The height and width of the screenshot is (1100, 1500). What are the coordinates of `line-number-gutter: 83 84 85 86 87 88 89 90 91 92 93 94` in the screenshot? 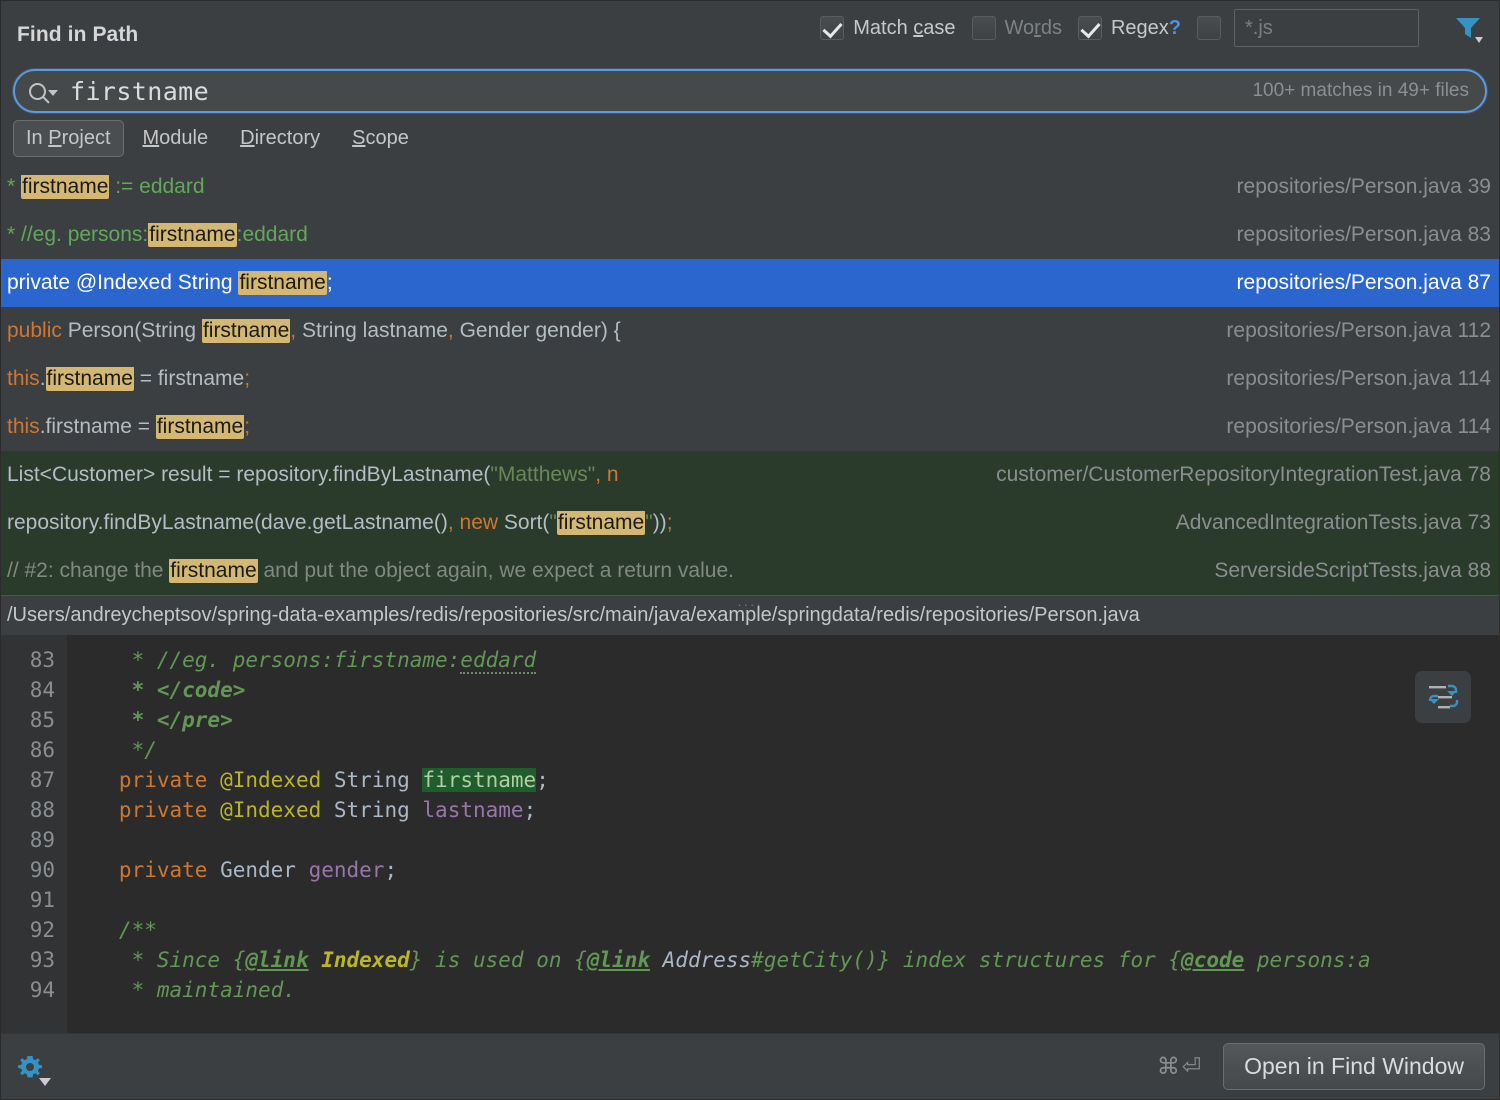 It's located at (34, 834).